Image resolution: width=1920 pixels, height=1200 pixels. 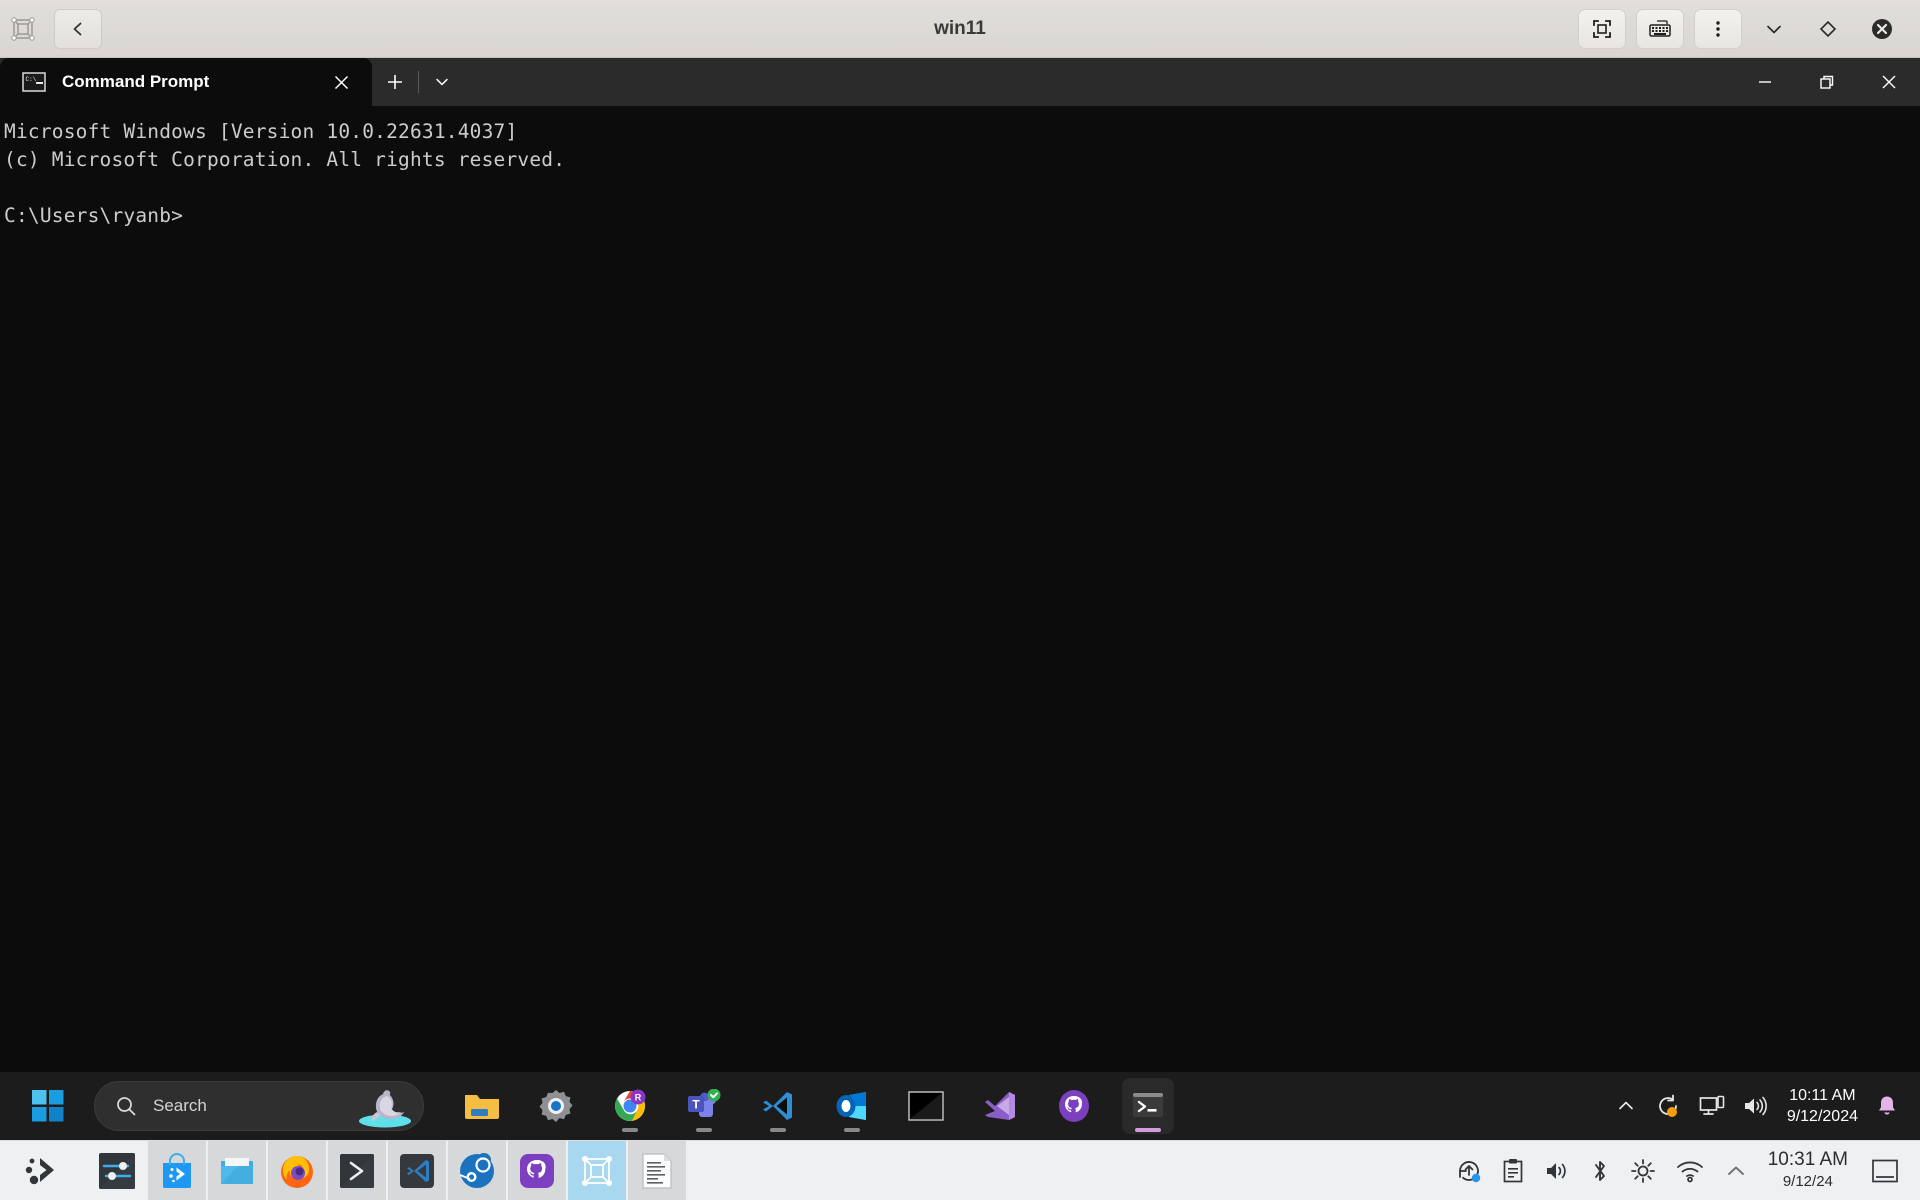 I want to click on host-task-visual-studio-code, so click(x=417, y=1170).